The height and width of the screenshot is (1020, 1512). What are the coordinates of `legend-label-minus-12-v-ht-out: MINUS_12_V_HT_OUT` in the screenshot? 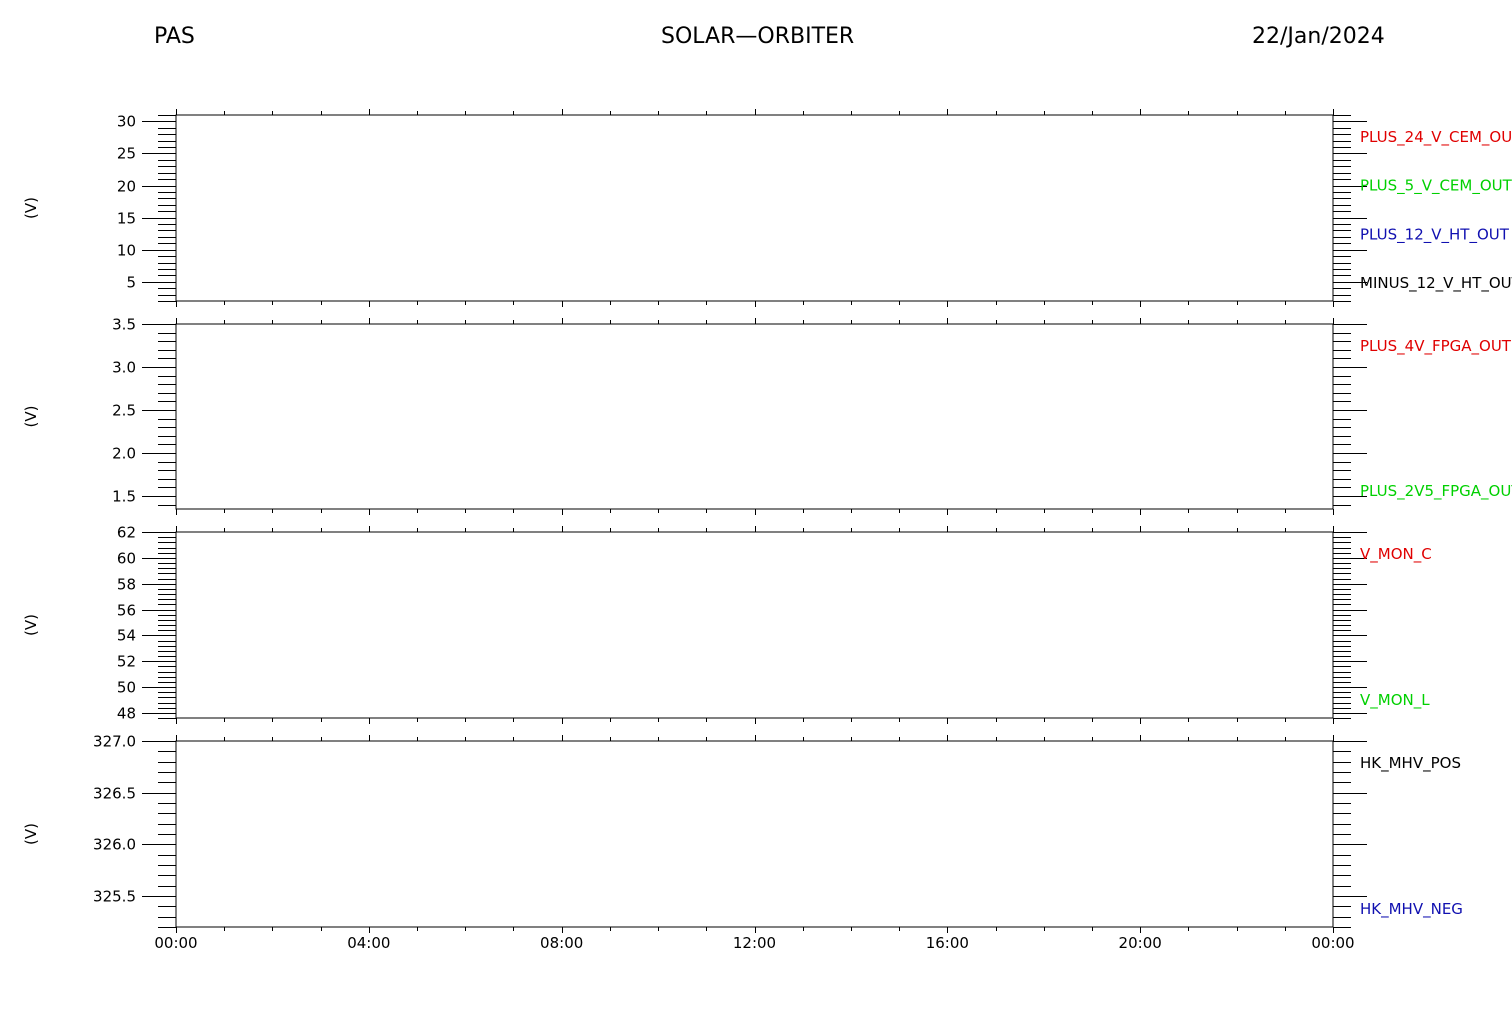 It's located at (1436, 283).